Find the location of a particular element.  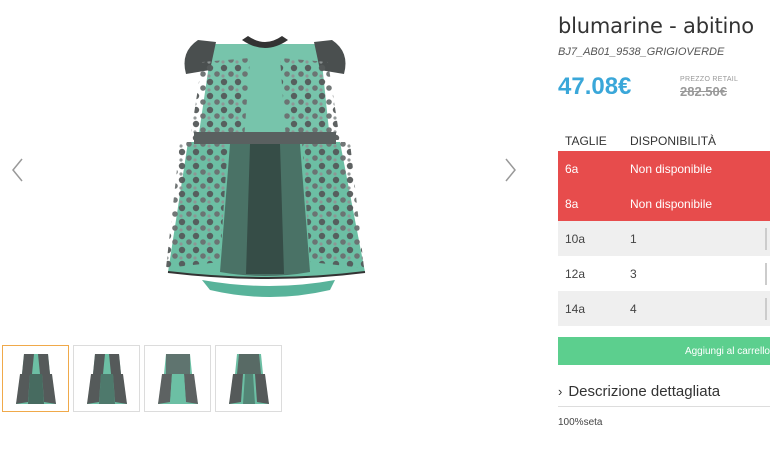

size-label: 12a is located at coordinates (575, 273).